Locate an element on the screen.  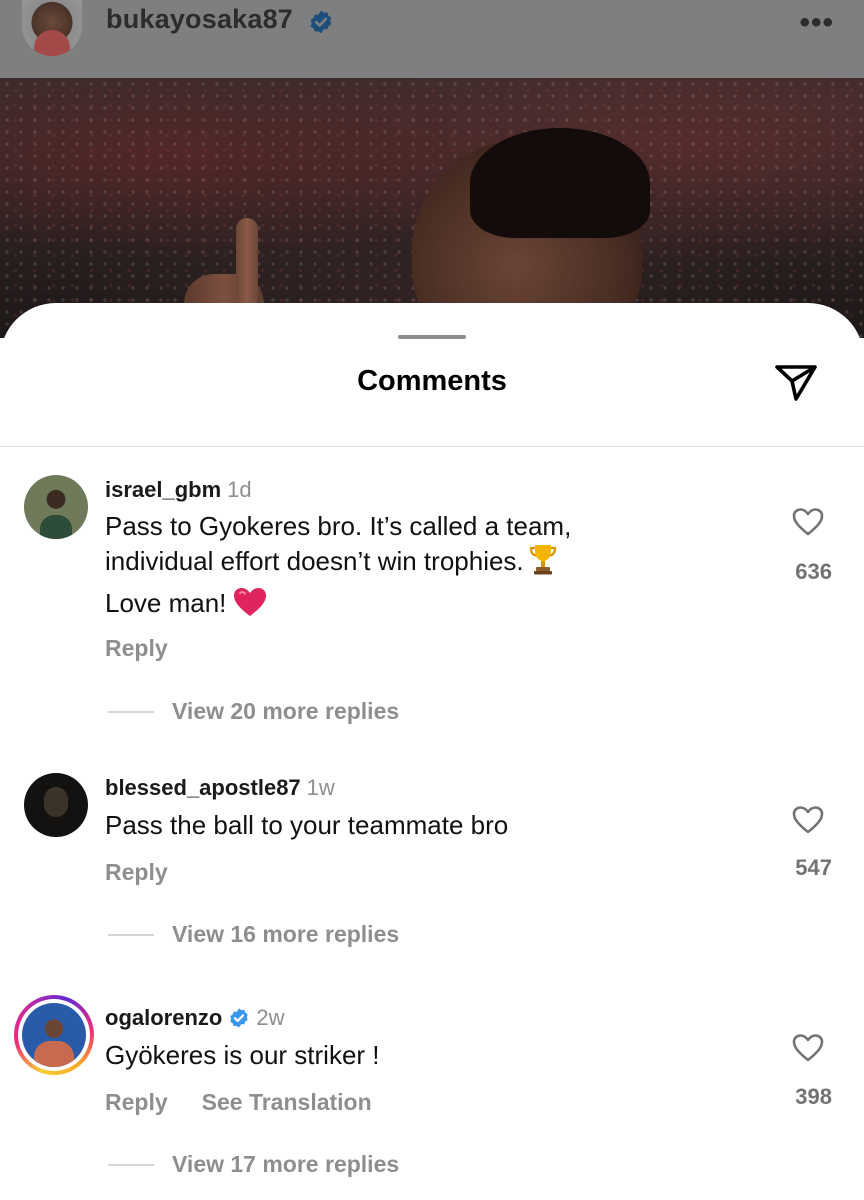
post-author-avatar is located at coordinates (52, 28).